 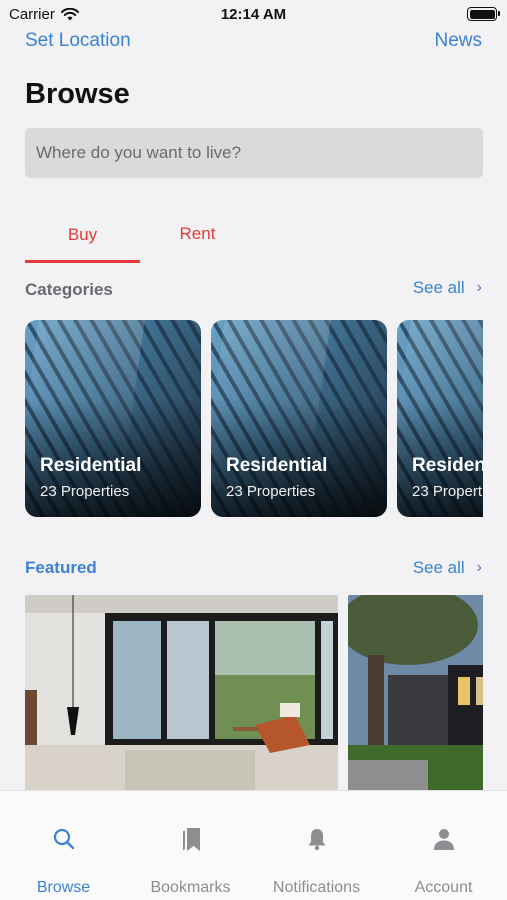 What do you see at coordinates (63, 839) in the screenshot?
I see `search-icon` at bounding box center [63, 839].